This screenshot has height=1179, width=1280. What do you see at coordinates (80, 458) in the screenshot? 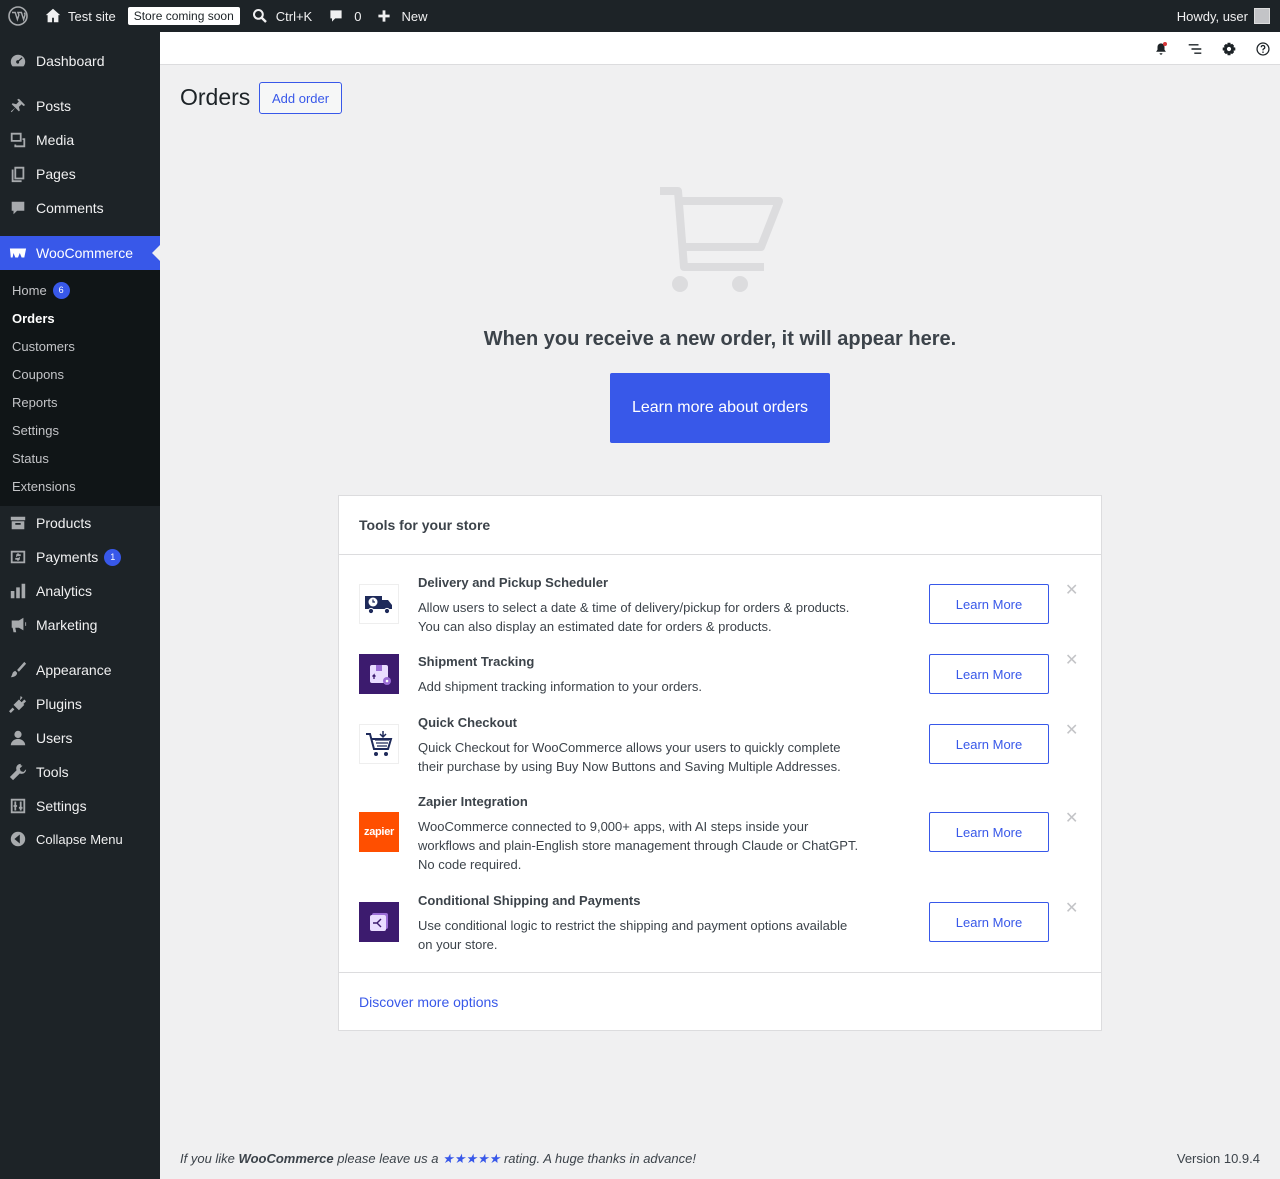
I see `submenu-item-status: Status` at bounding box center [80, 458].